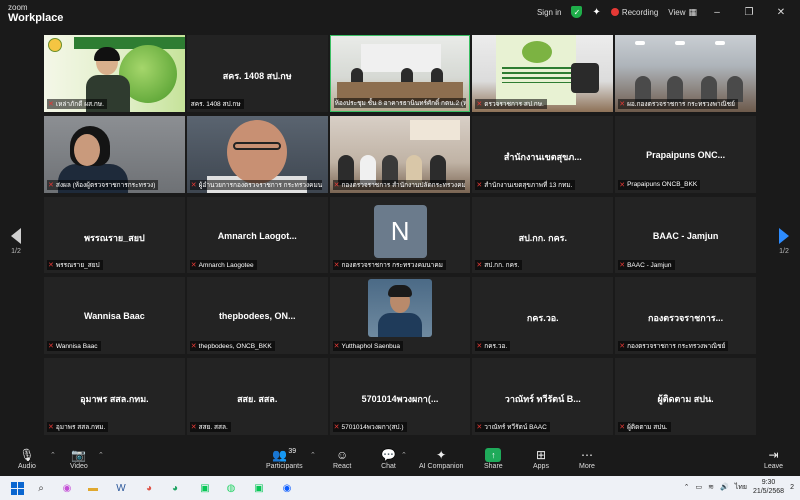  Describe the element at coordinates (493, 458) in the screenshot. I see `share-button: ↑ Share` at that location.